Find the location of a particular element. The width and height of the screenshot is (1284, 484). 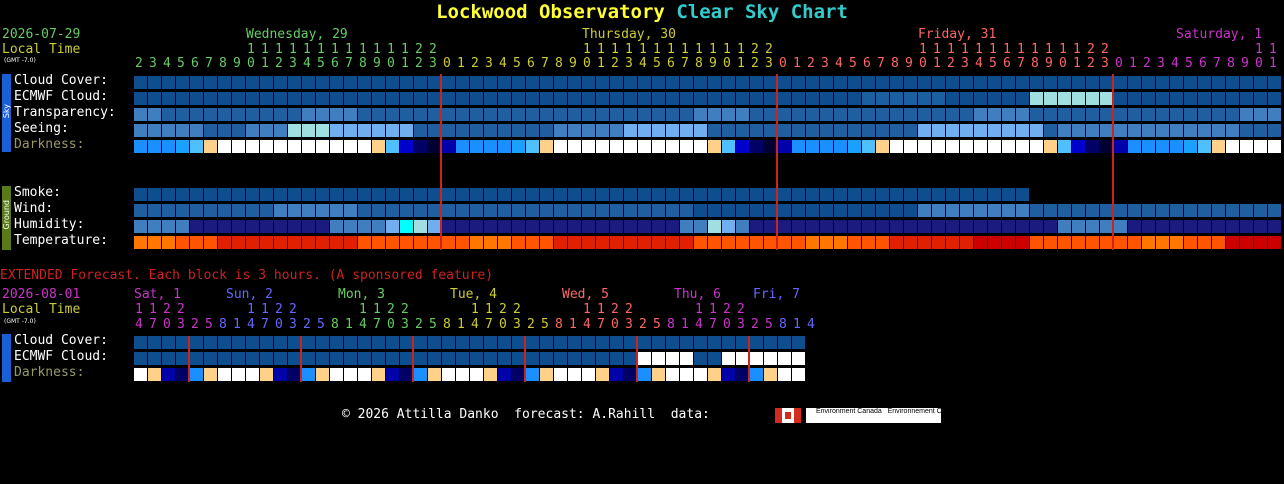

ext-day-label: Thu, 6 is located at coordinates (697, 294).